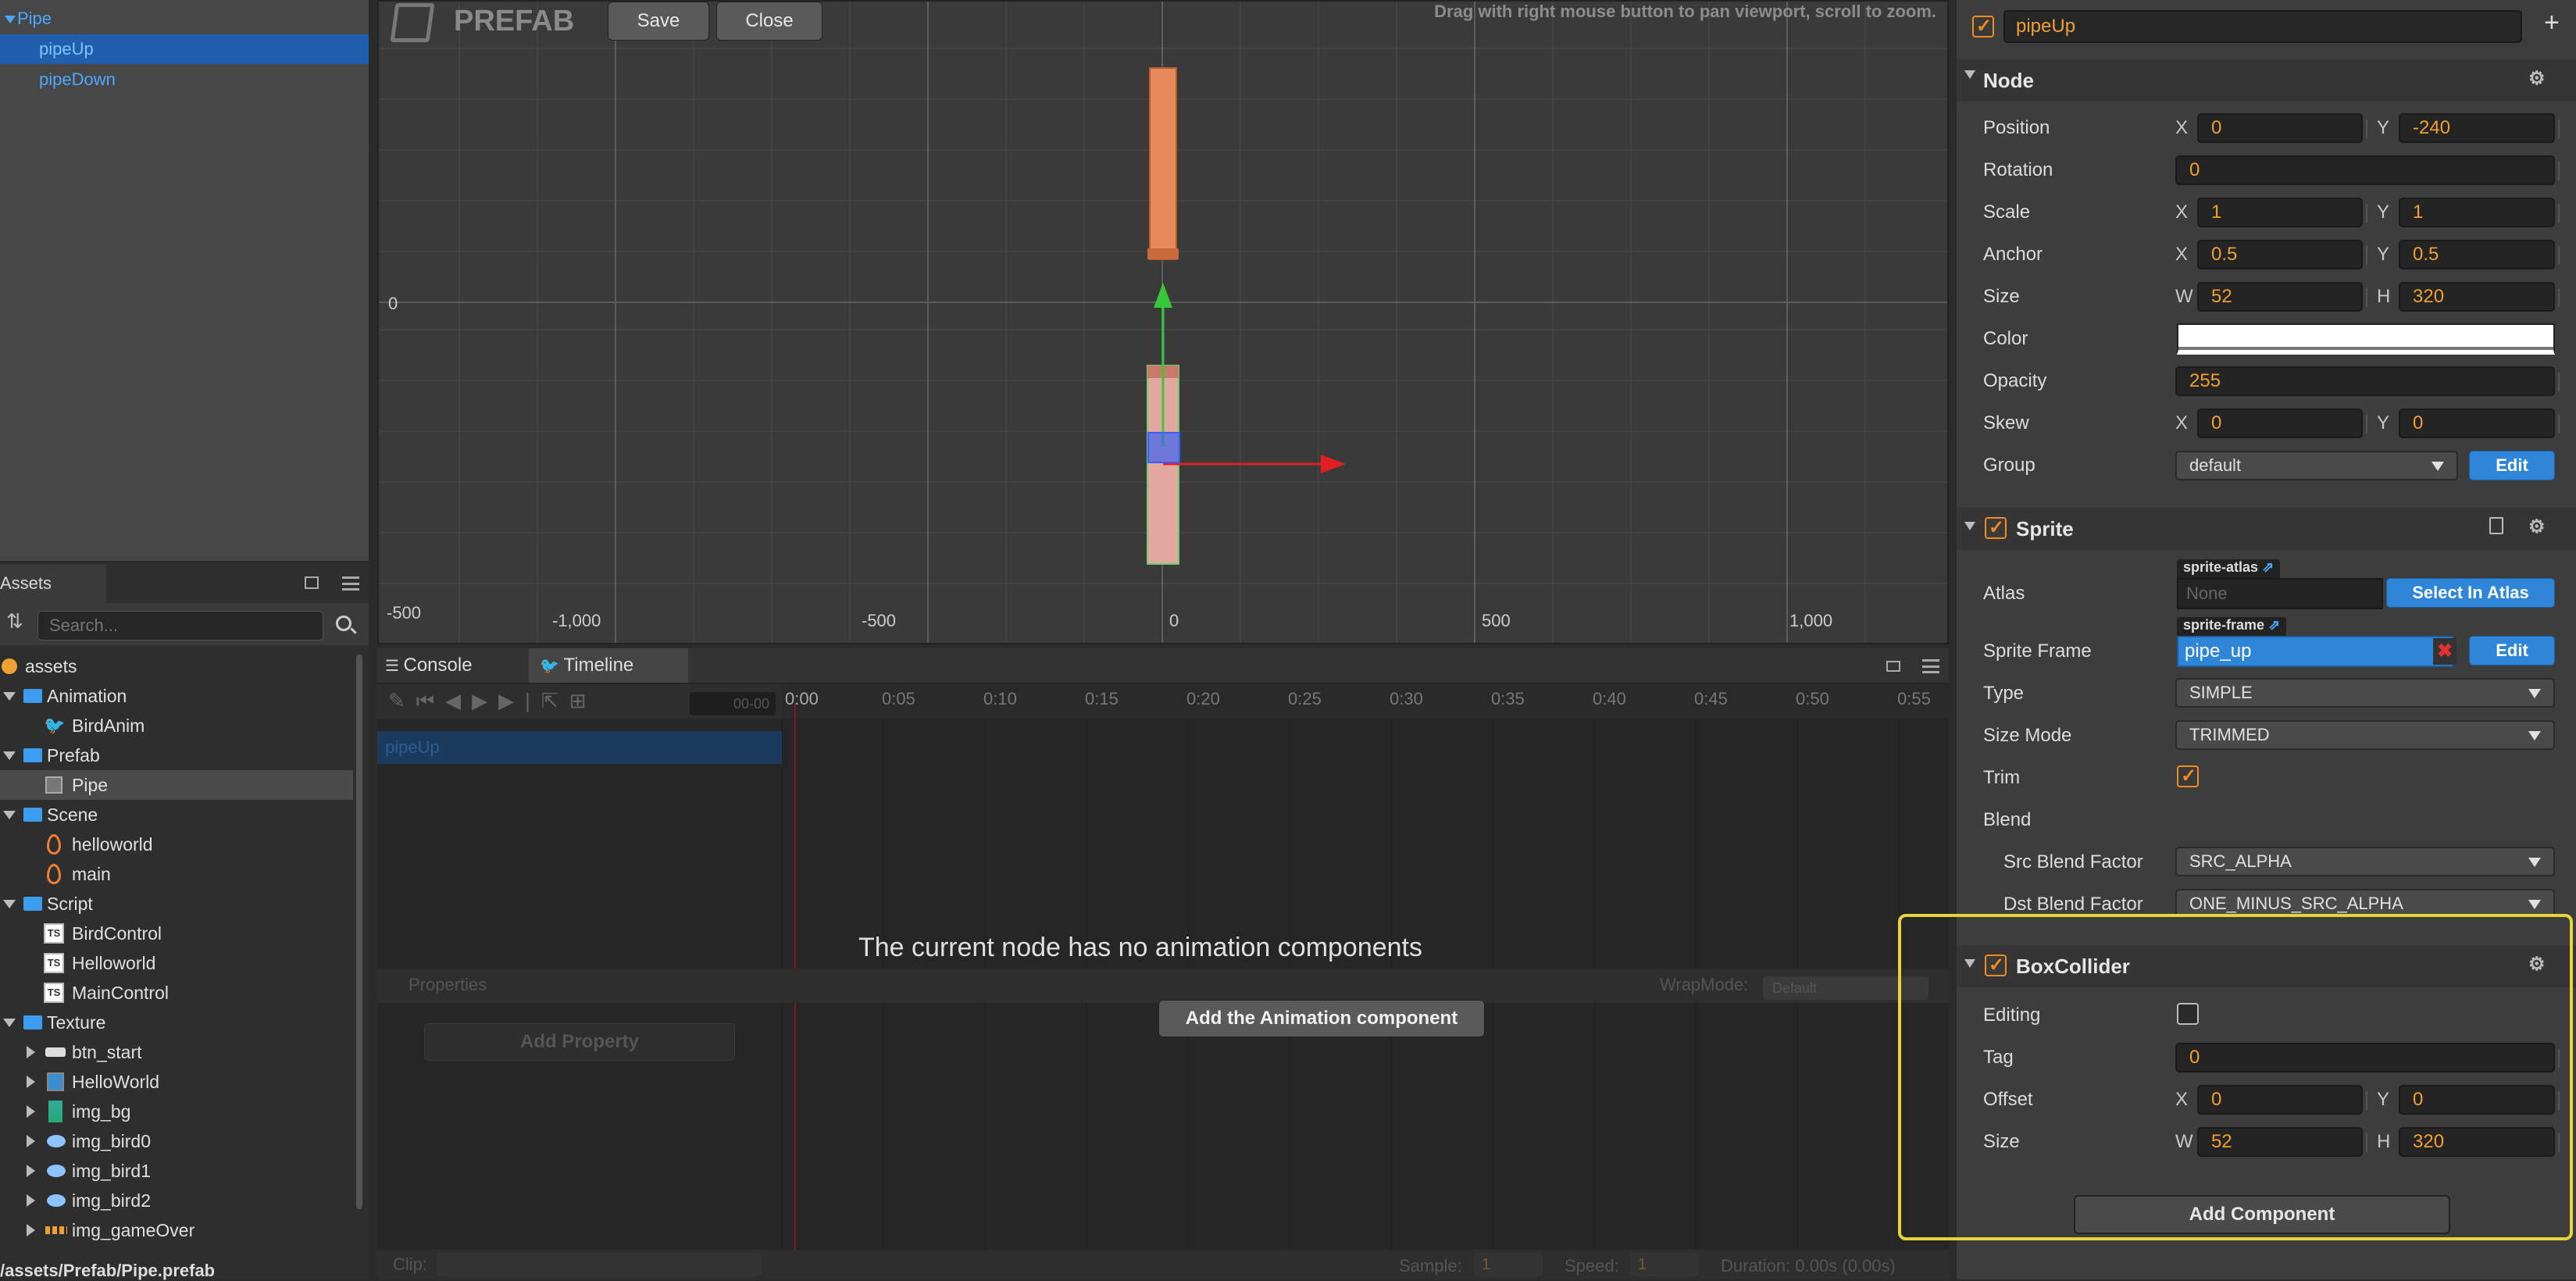  I want to click on select-in-atlas-button: Select In Atlas, so click(2470, 593).